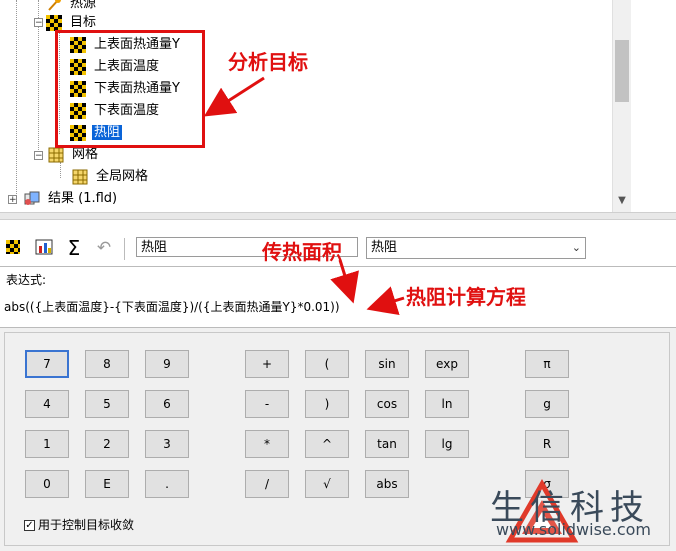  Describe the element at coordinates (385, 301) in the screenshot. I see `arrow-to-equation` at that location.